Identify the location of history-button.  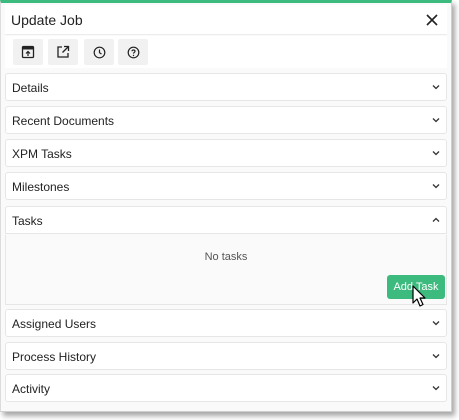
(99, 52).